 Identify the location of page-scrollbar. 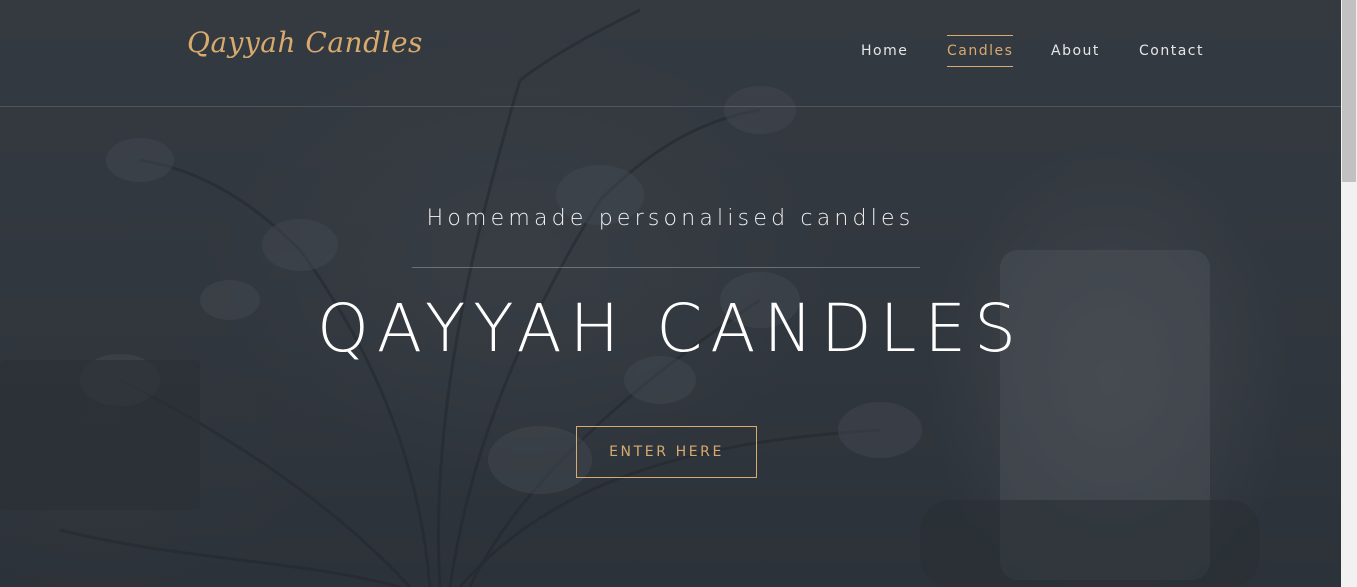
(1349, 293).